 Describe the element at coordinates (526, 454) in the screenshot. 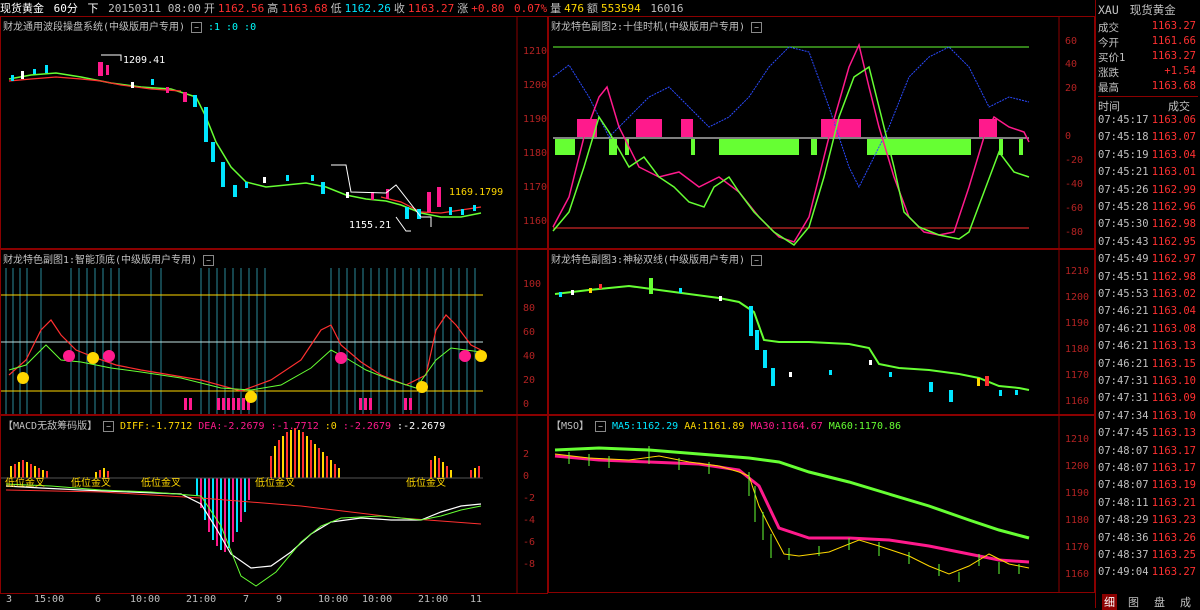

I see `y-tick: 2` at that location.